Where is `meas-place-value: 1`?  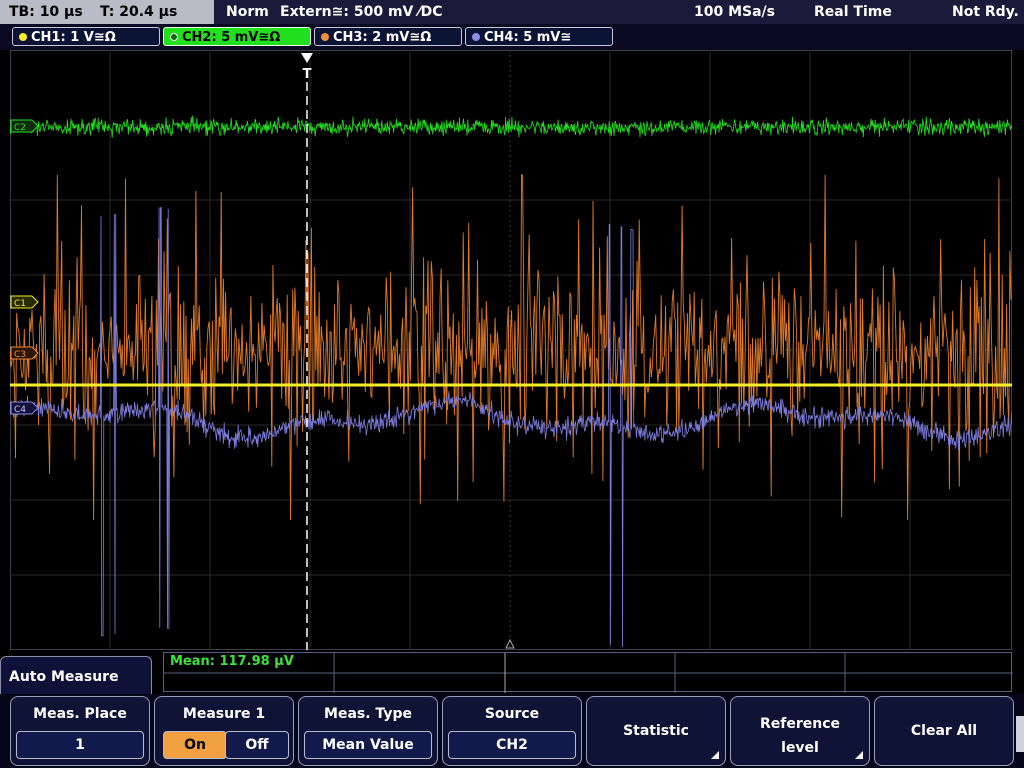 meas-place-value: 1 is located at coordinates (80, 745).